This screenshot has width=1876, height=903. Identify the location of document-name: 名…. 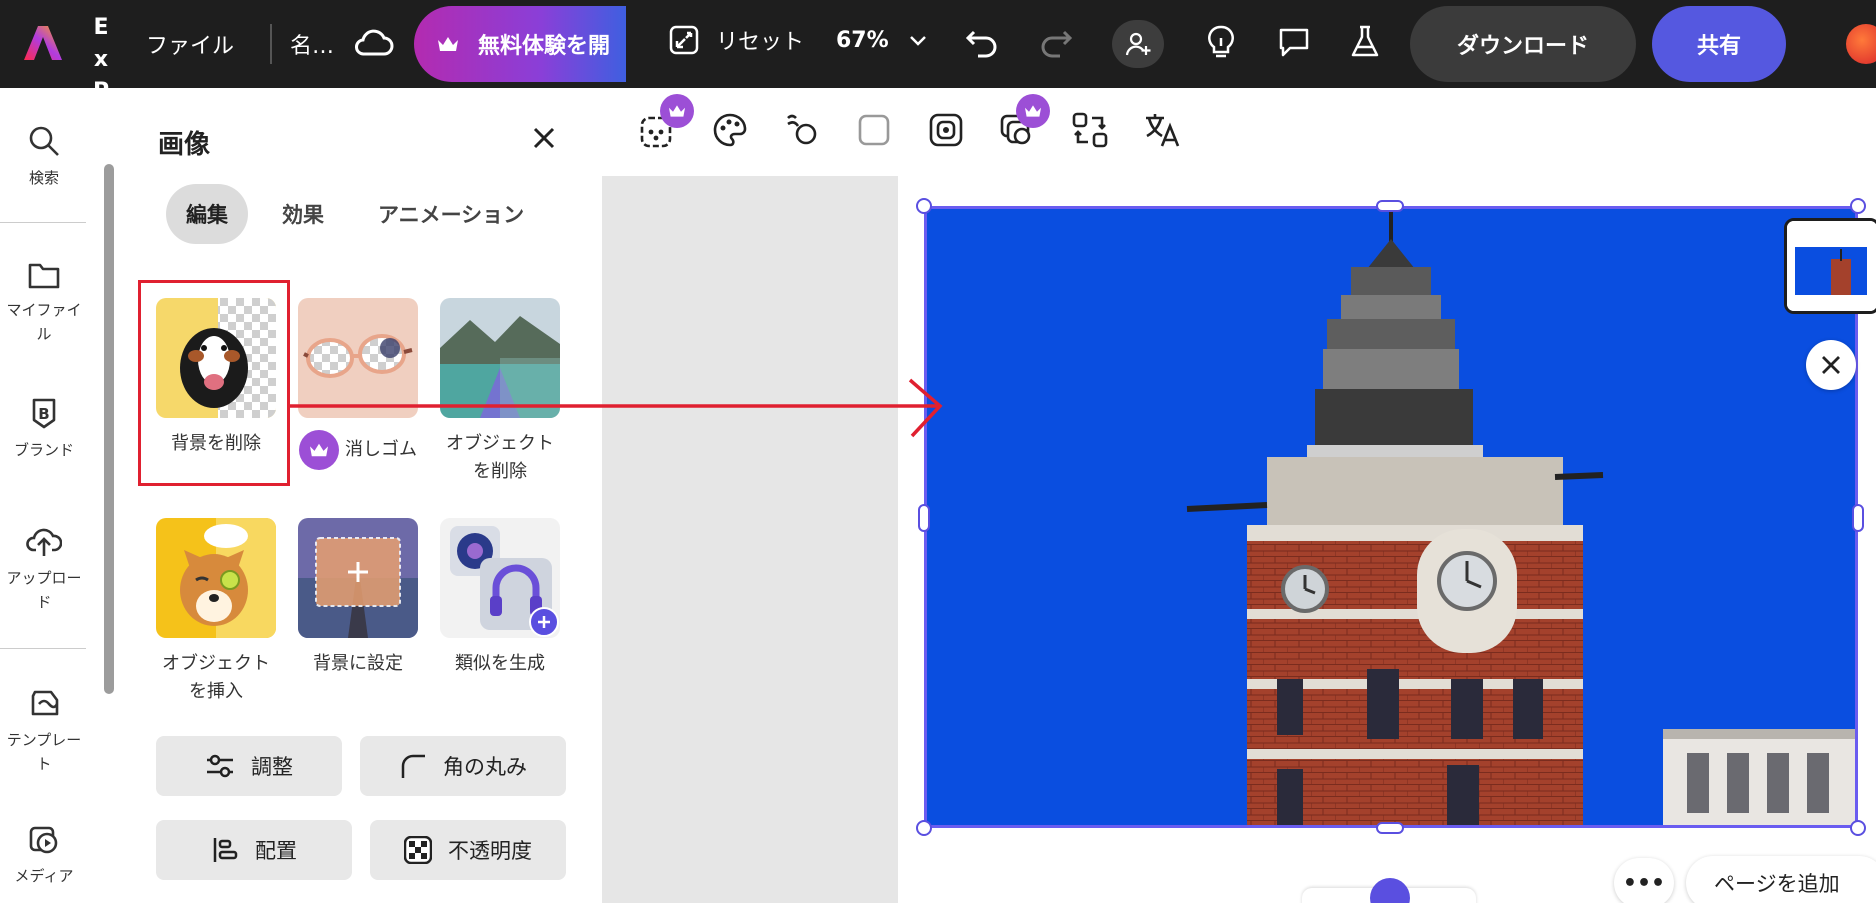
(312, 44).